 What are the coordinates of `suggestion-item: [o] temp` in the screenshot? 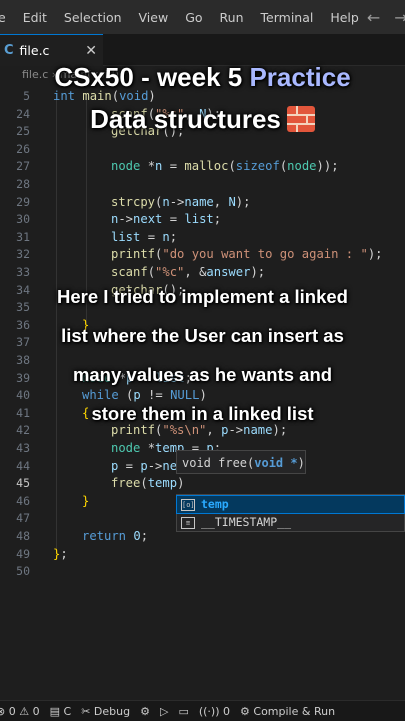 It's located at (290, 504).